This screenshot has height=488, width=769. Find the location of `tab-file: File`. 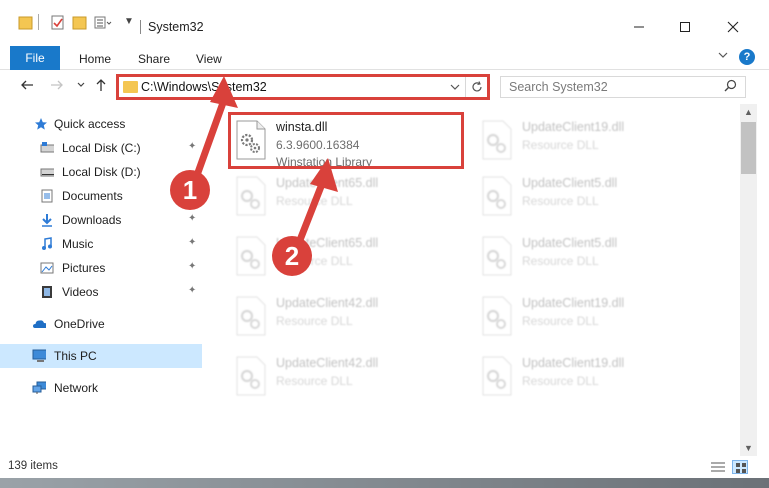

tab-file: File is located at coordinates (35, 58).